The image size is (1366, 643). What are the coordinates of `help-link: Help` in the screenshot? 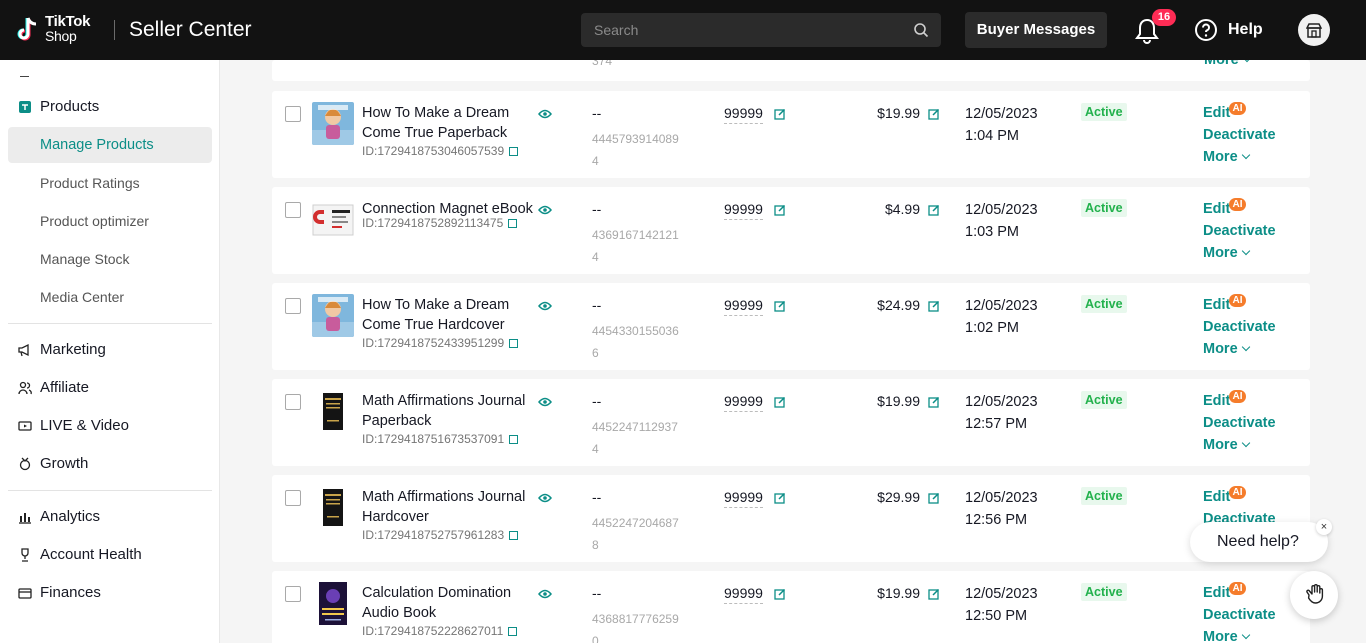 It's located at (1245, 30).